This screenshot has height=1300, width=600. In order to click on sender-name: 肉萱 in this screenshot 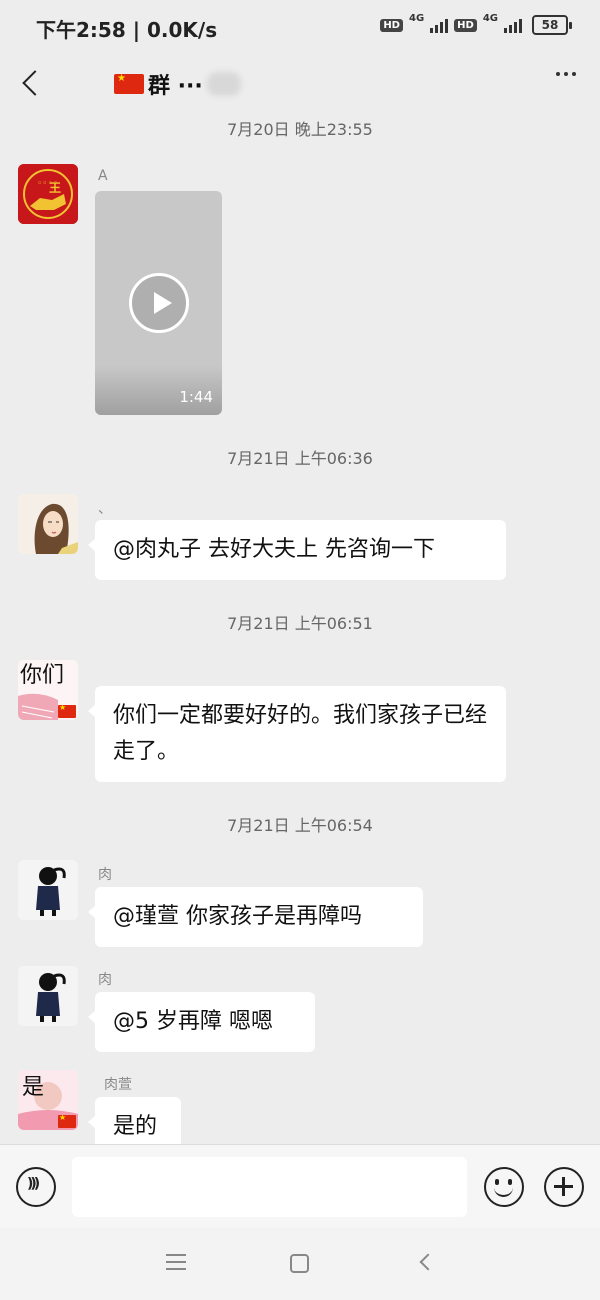, I will do `click(118, 1085)`.